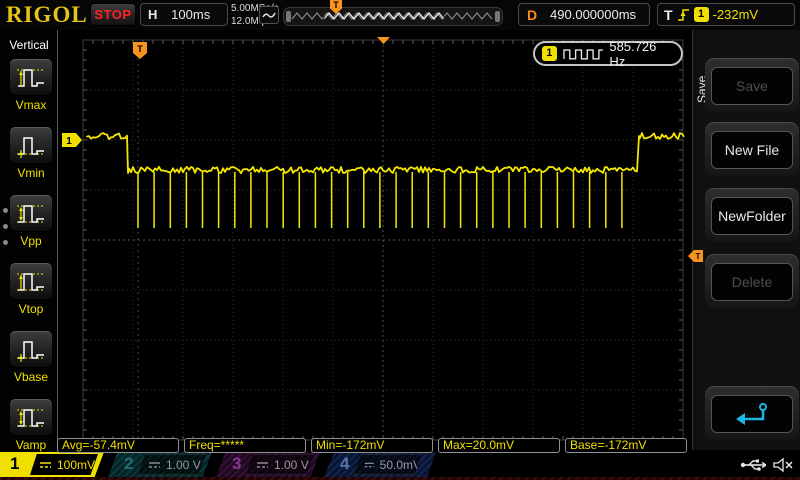  Describe the element at coordinates (31, 445) in the screenshot. I see `sidebar-item-label: Vamp` at that location.